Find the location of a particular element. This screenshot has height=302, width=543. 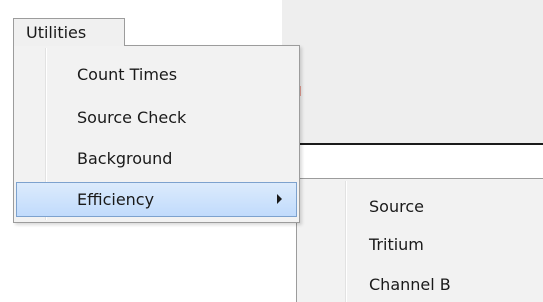

menu-item-source-check: Source Check is located at coordinates (156, 117).